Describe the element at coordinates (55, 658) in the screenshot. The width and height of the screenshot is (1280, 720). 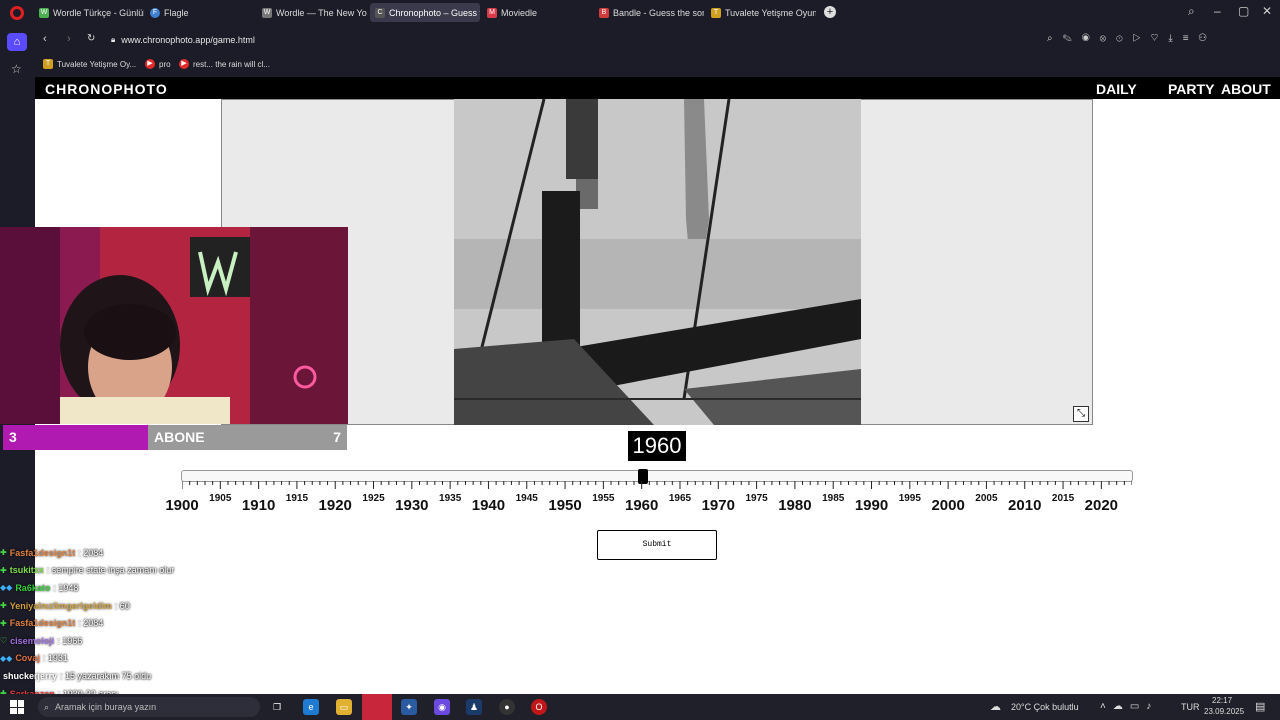
I see `chat-text: : 1931` at that location.